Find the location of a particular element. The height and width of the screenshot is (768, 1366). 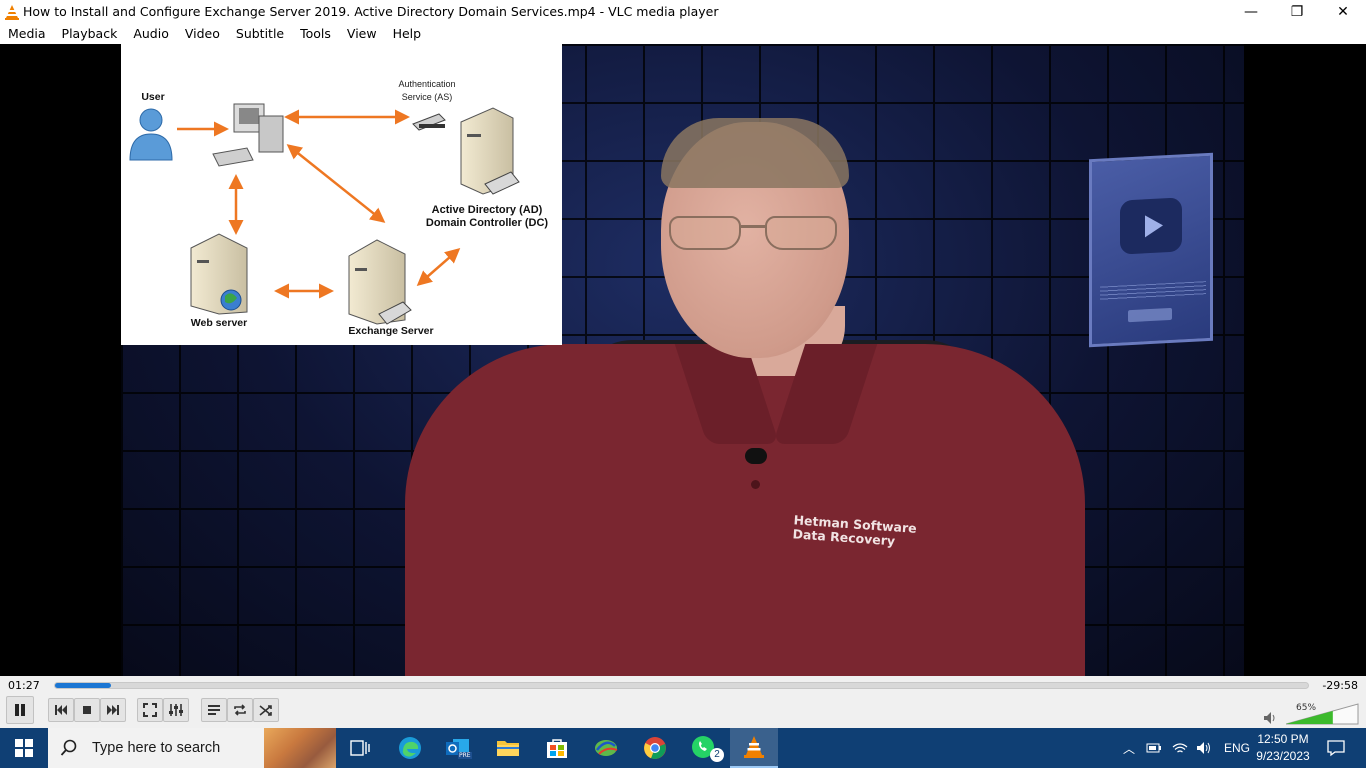

remaining-time: -29:58 is located at coordinates (1340, 685).